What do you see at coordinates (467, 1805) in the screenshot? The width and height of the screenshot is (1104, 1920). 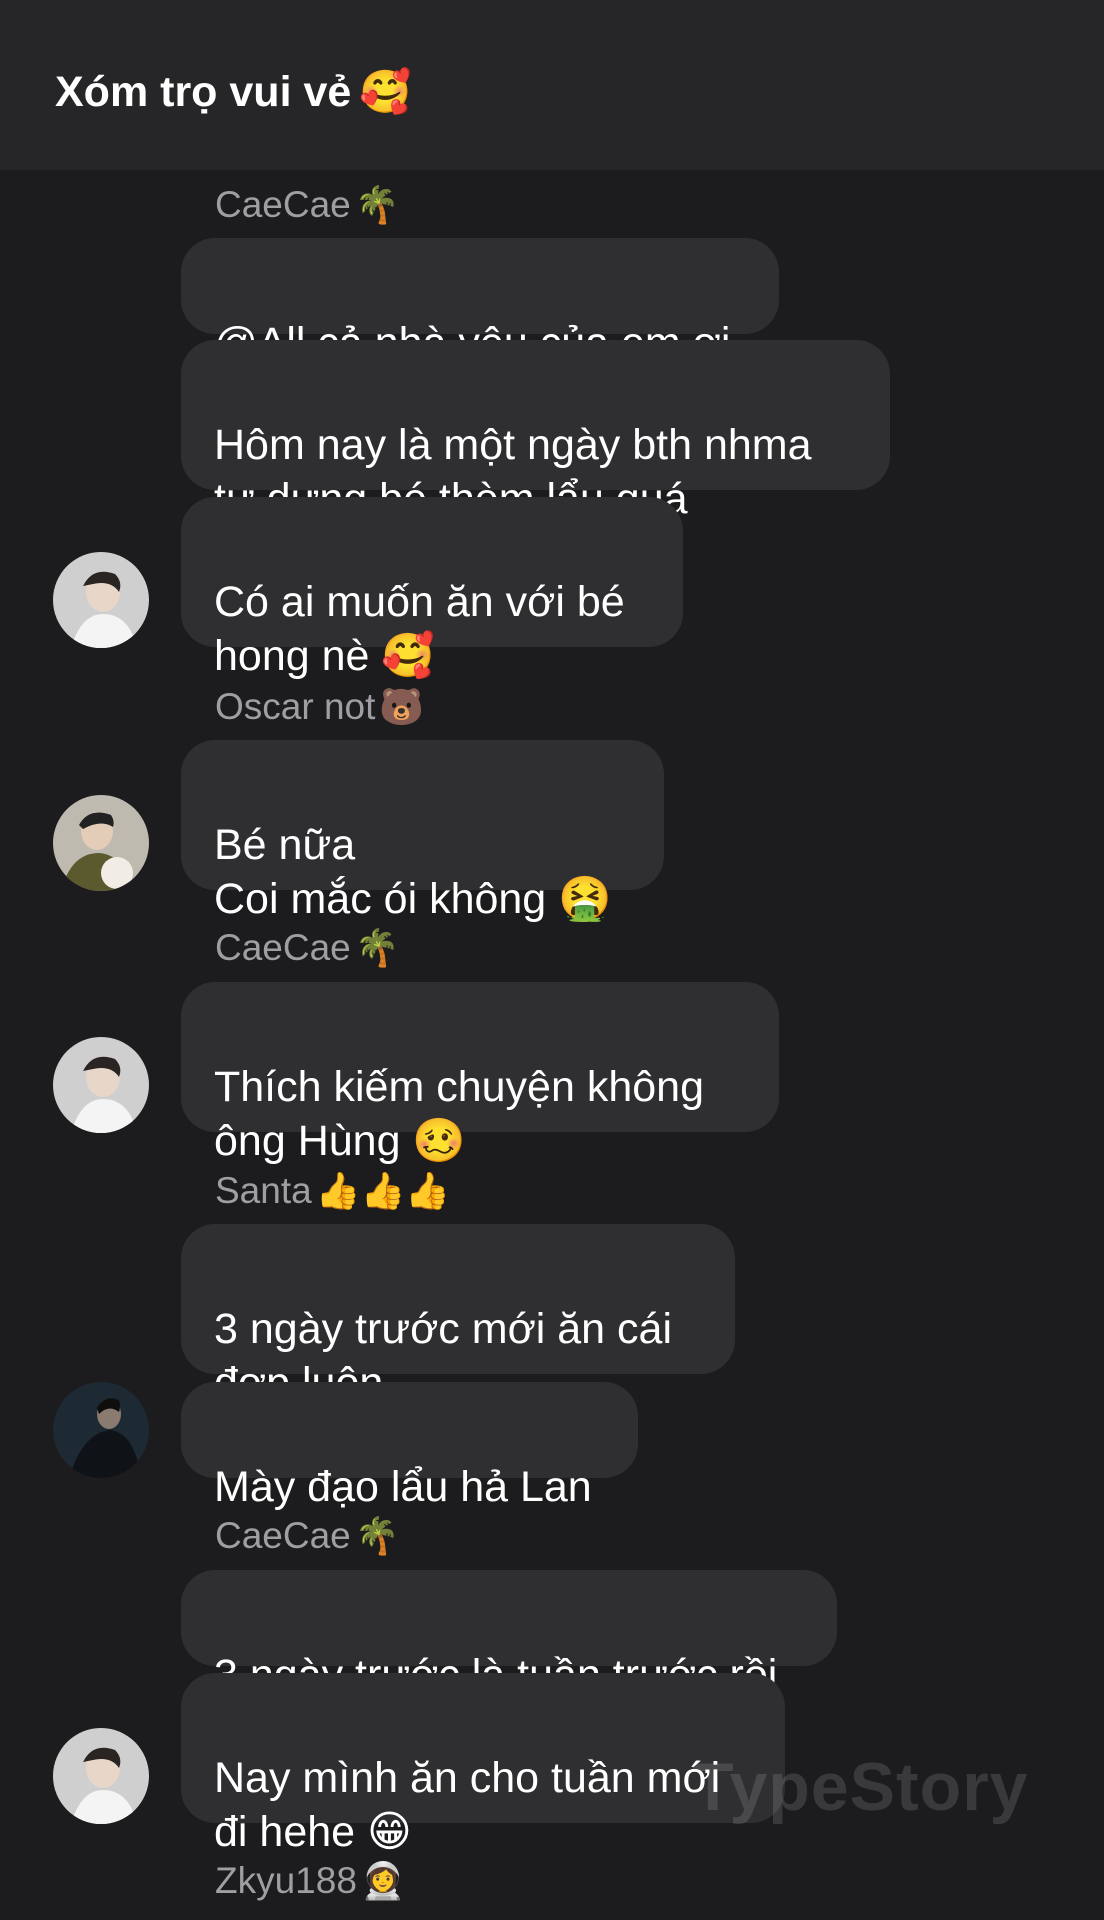 I see `message-text: Nay mình ăn cho tuần mới đi hehe 😁` at bounding box center [467, 1805].